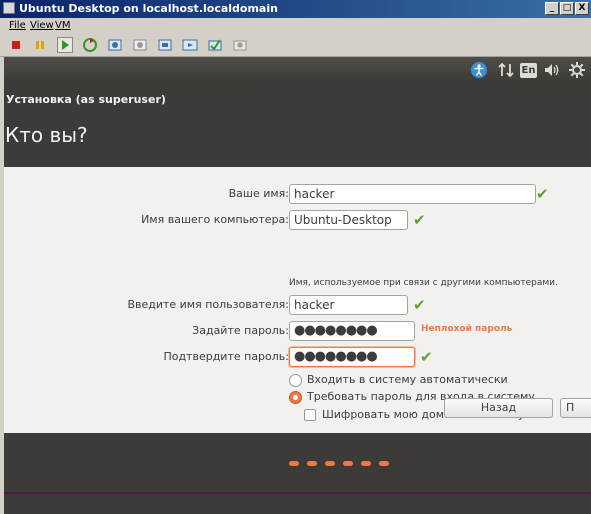 This screenshot has height=514, width=591. I want to click on menu-view: View, so click(42, 25).